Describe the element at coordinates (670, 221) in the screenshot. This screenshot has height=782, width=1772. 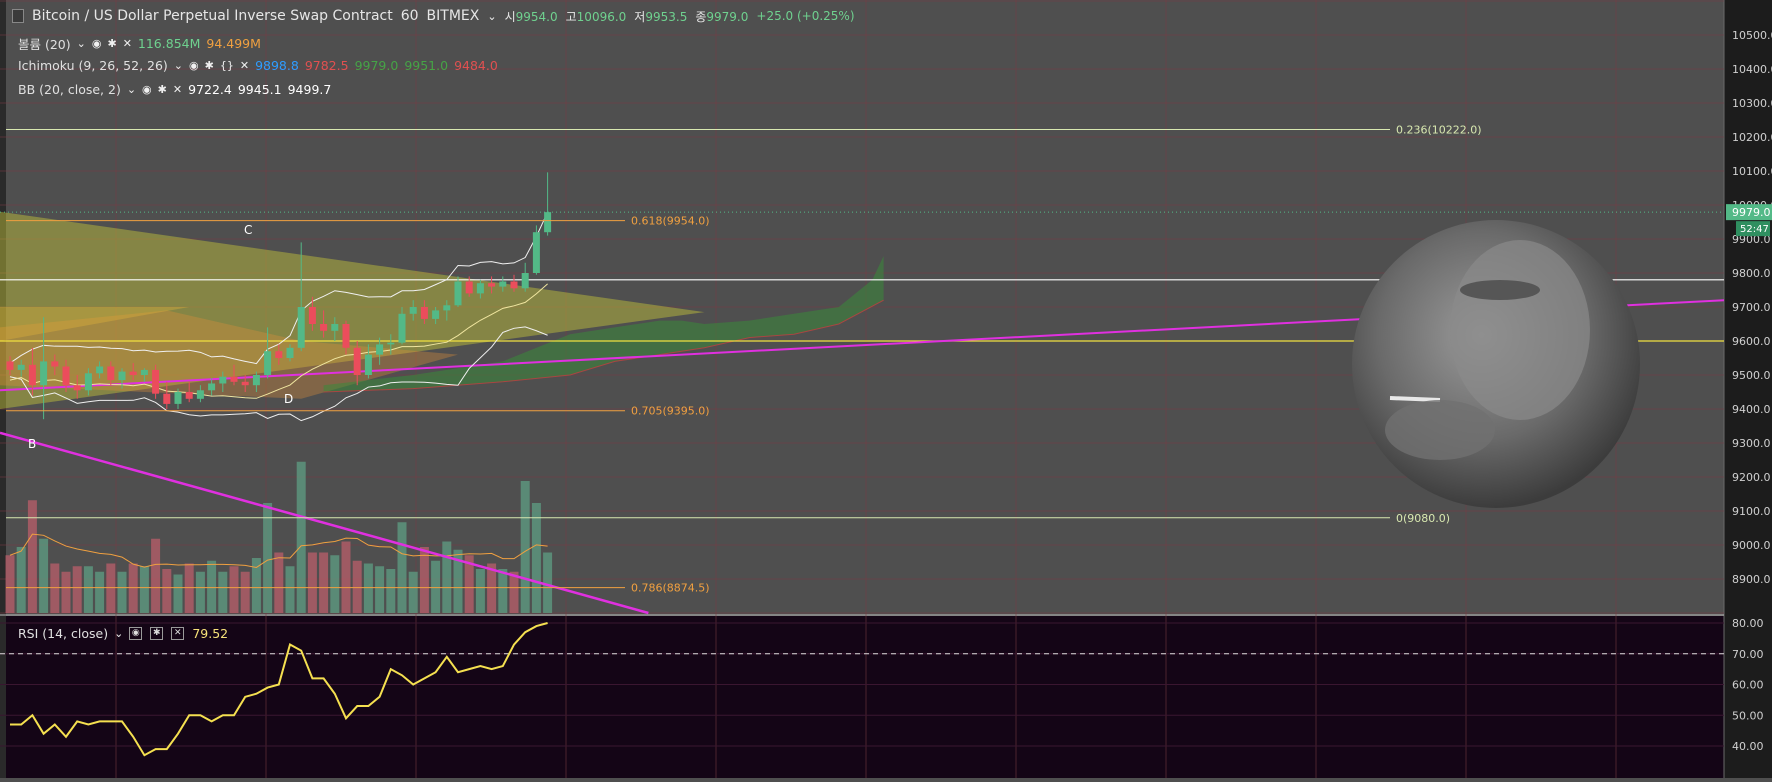
I see `fib-level-label: 0.618(9954.0)` at that location.